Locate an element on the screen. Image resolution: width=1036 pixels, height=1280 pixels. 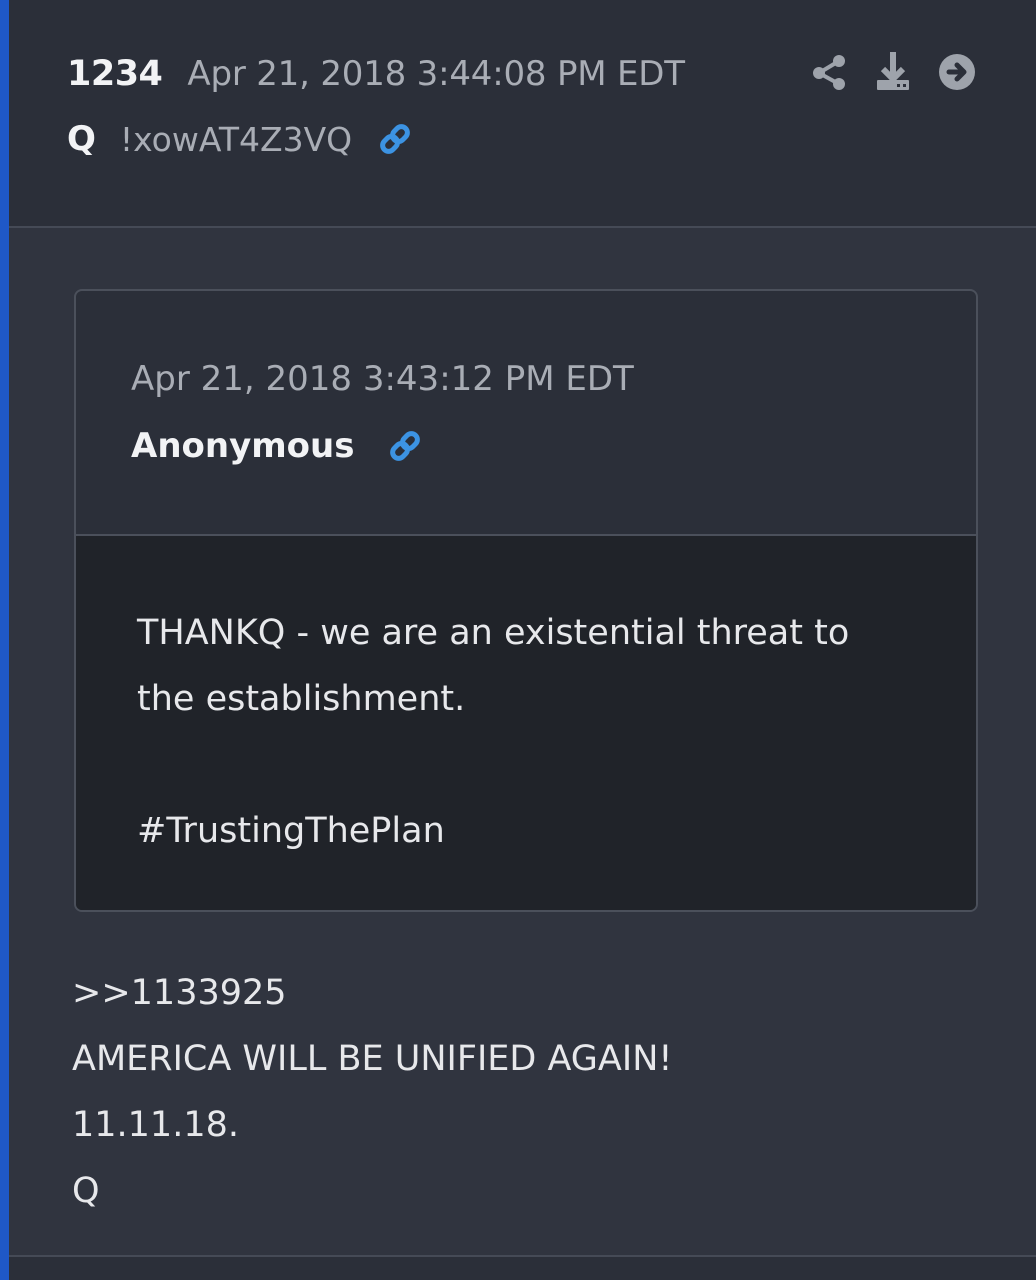
share-icon is located at coordinates (829, 72).